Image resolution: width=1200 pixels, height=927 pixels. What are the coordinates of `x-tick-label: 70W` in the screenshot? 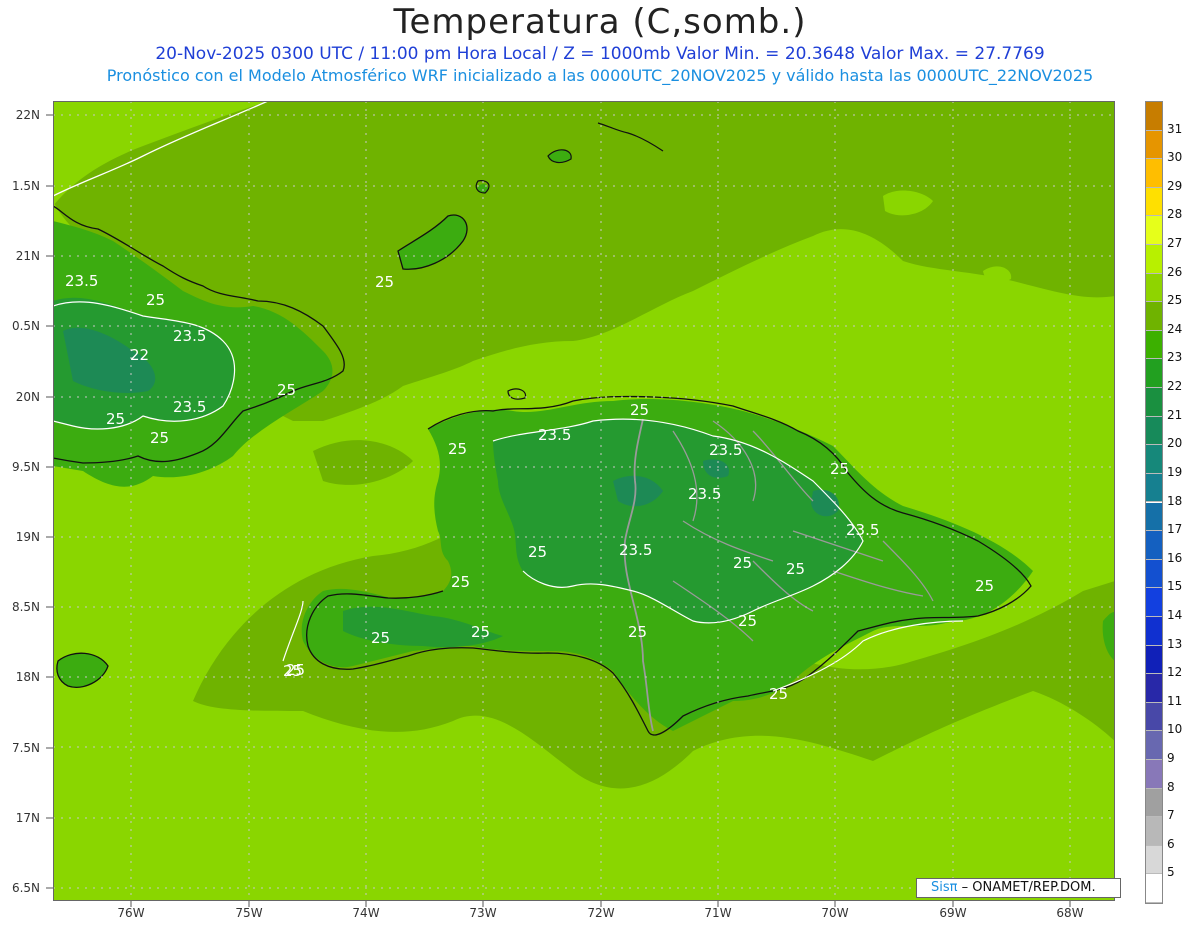 It's located at (835, 913).